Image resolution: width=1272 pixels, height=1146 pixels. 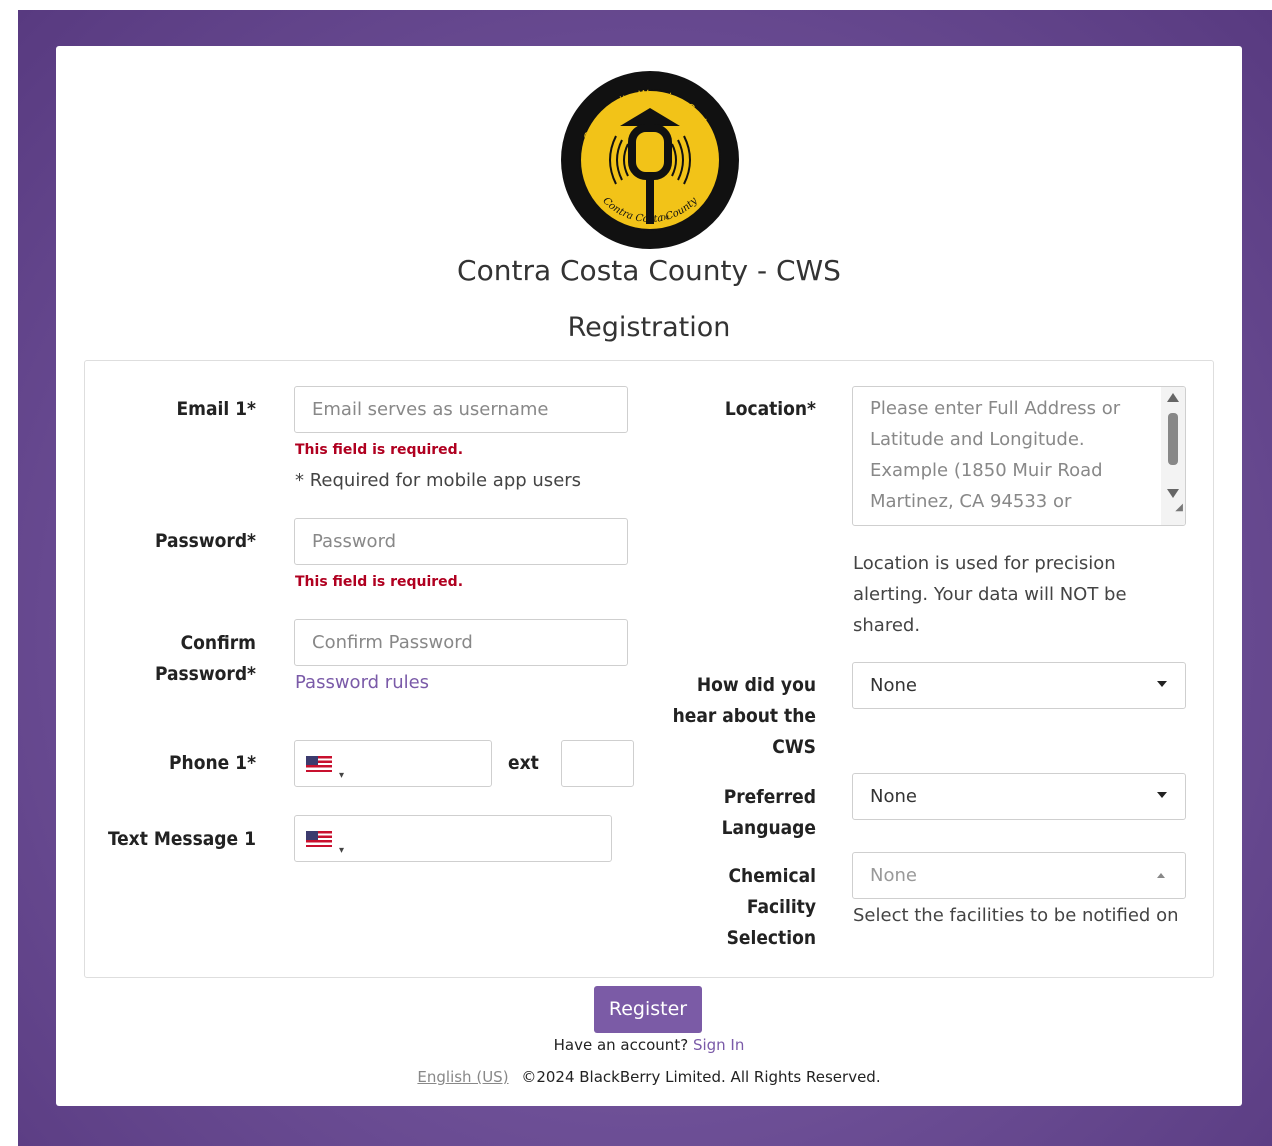 I want to click on how-heard-select: None, so click(x=1019, y=685).